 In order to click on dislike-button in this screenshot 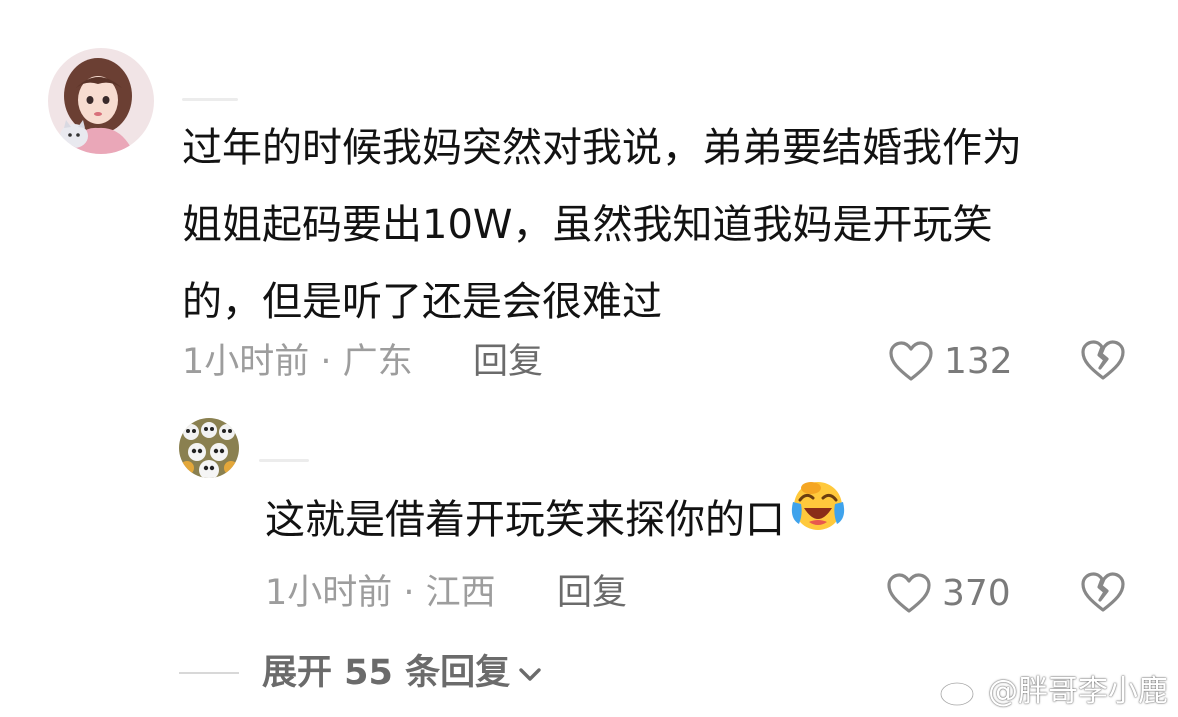, I will do `click(1103, 361)`.